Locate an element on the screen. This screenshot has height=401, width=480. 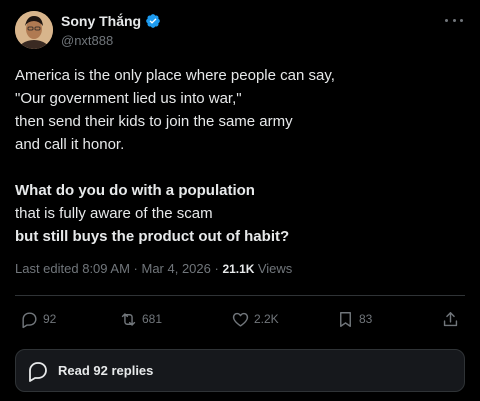
tweet-line: but still buys the product out of habit? is located at coordinates (152, 236).